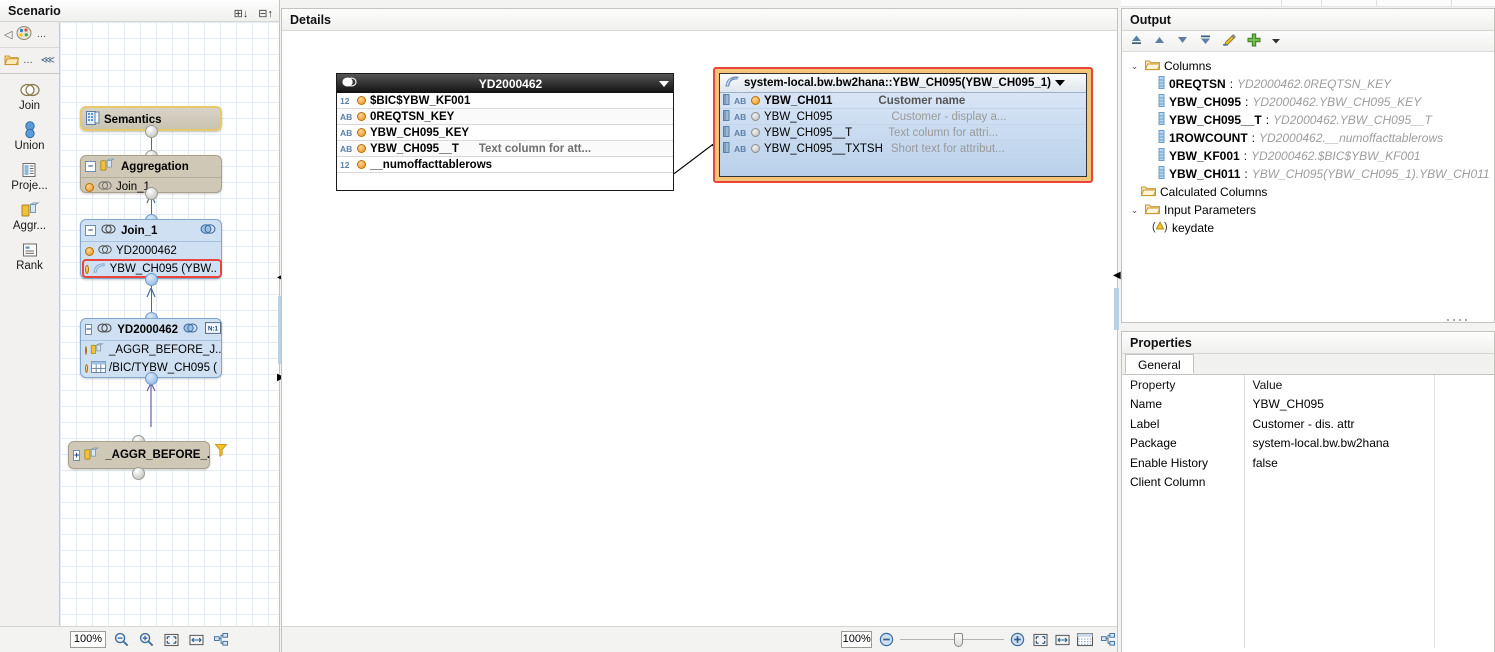 Image resolution: width=1495 pixels, height=652 pixels. I want to click on property-value: false, so click(1339, 463).